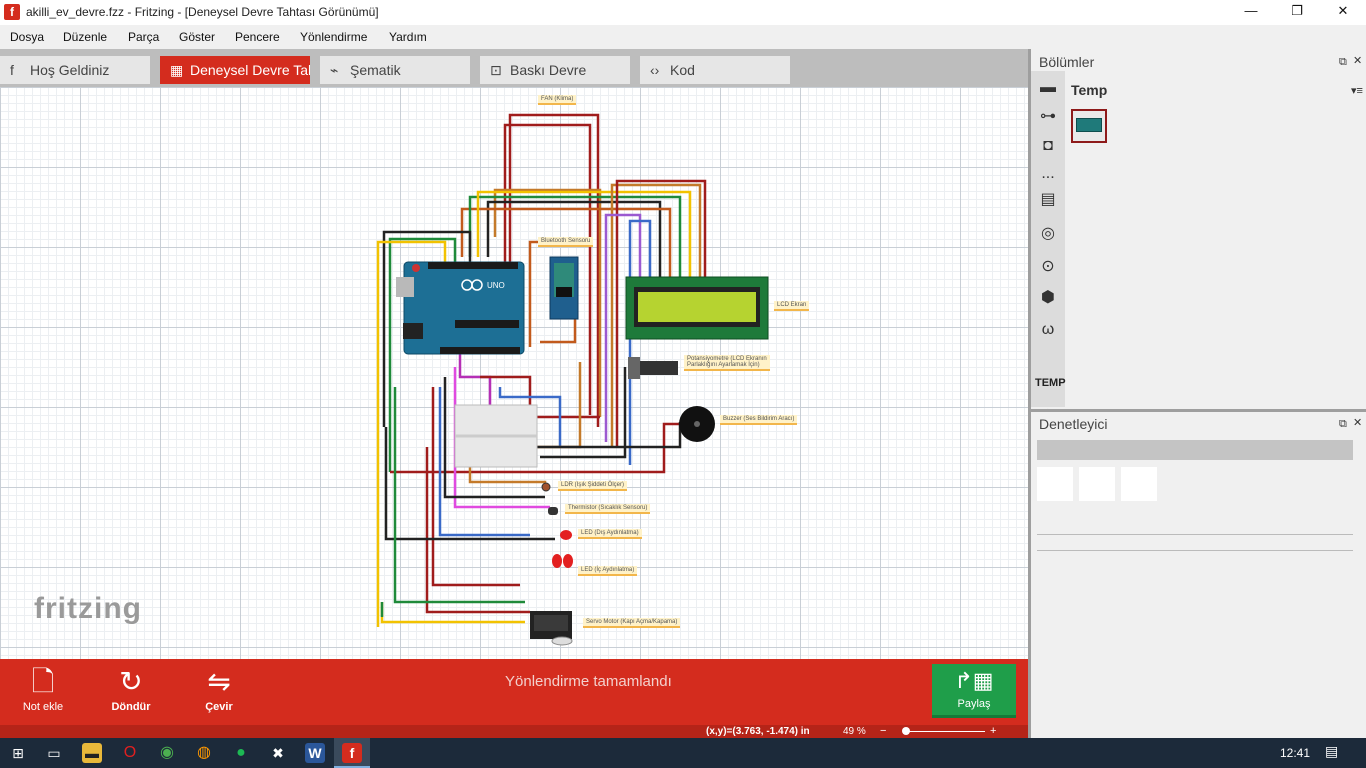 This screenshot has height=768, width=1366. I want to click on menu-duzenle: Düzenle, so click(85, 37).